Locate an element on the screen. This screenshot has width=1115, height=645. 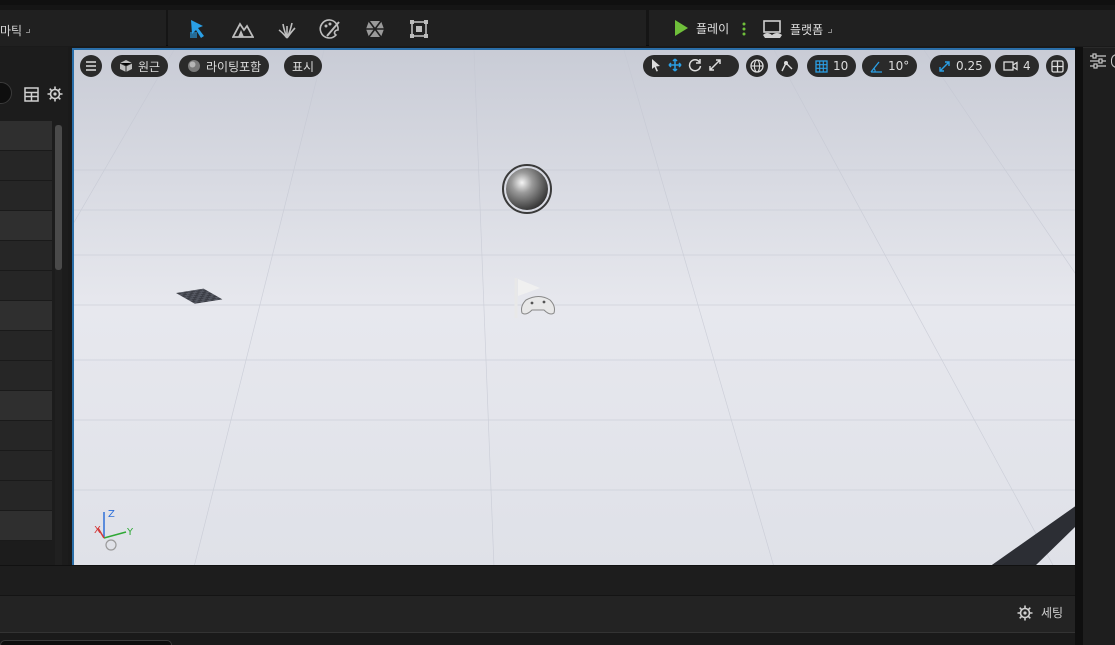
platforms-button-label: 플랫폼 is located at coordinates (807, 29).